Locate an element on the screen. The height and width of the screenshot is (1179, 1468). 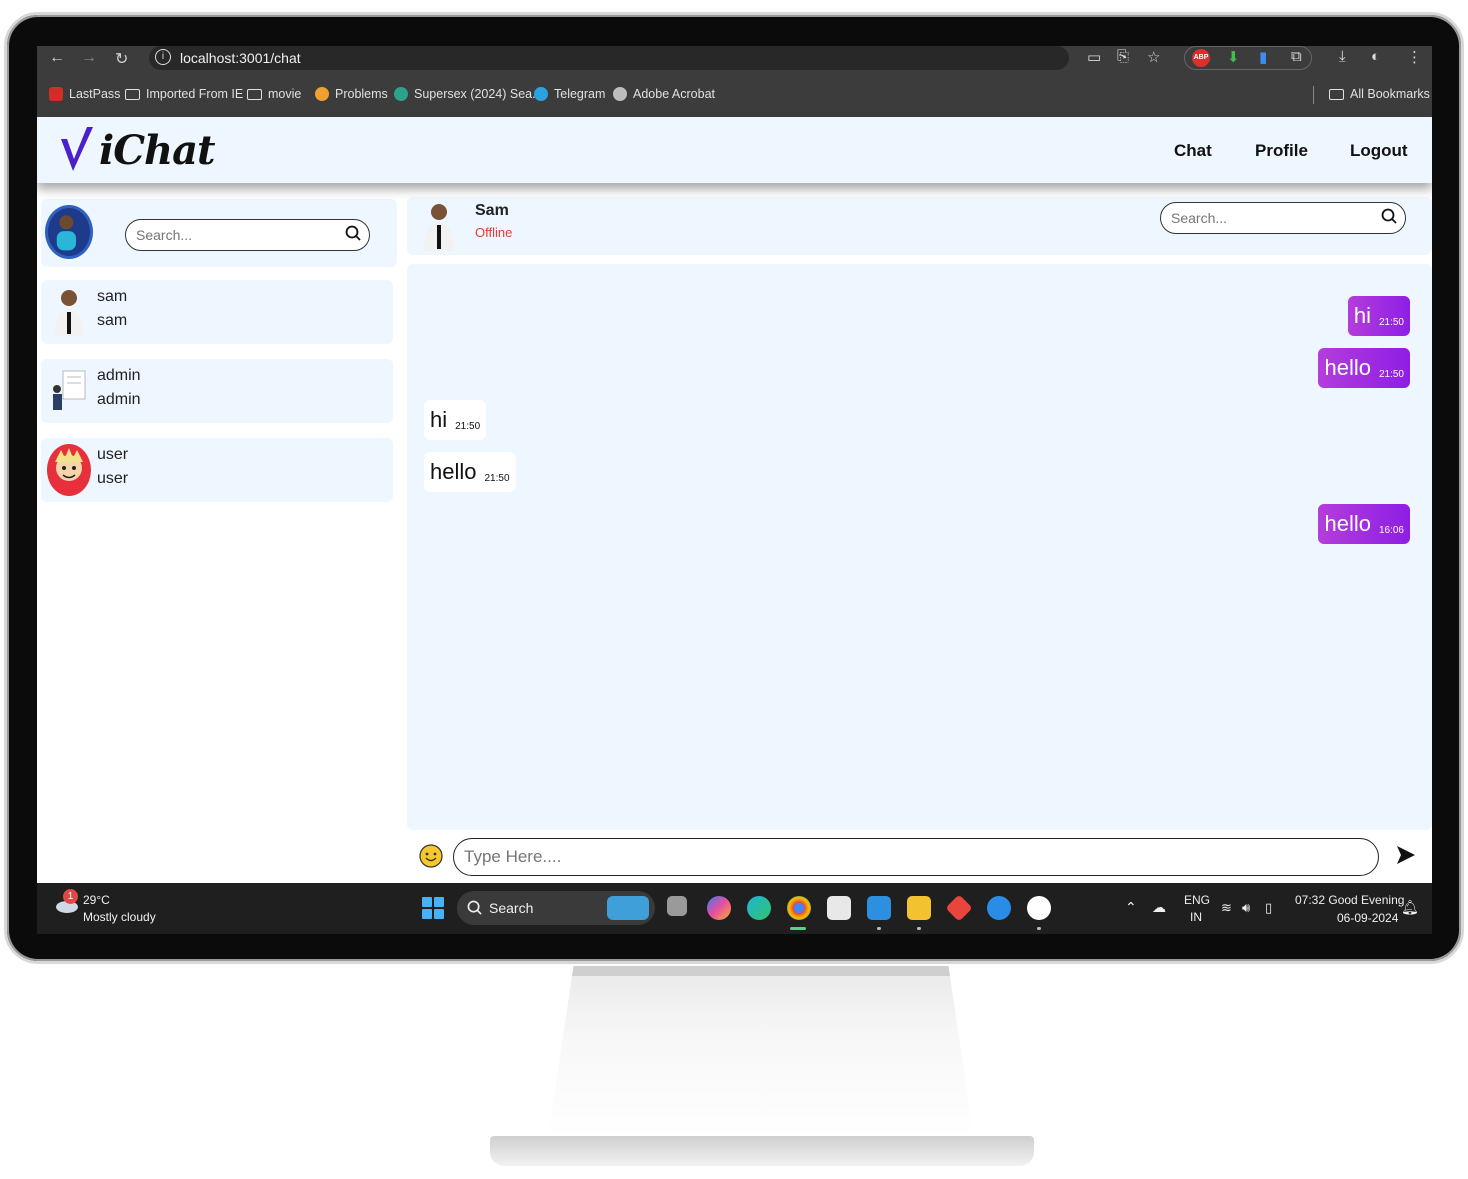
help-icon is located at coordinates (999, 908).